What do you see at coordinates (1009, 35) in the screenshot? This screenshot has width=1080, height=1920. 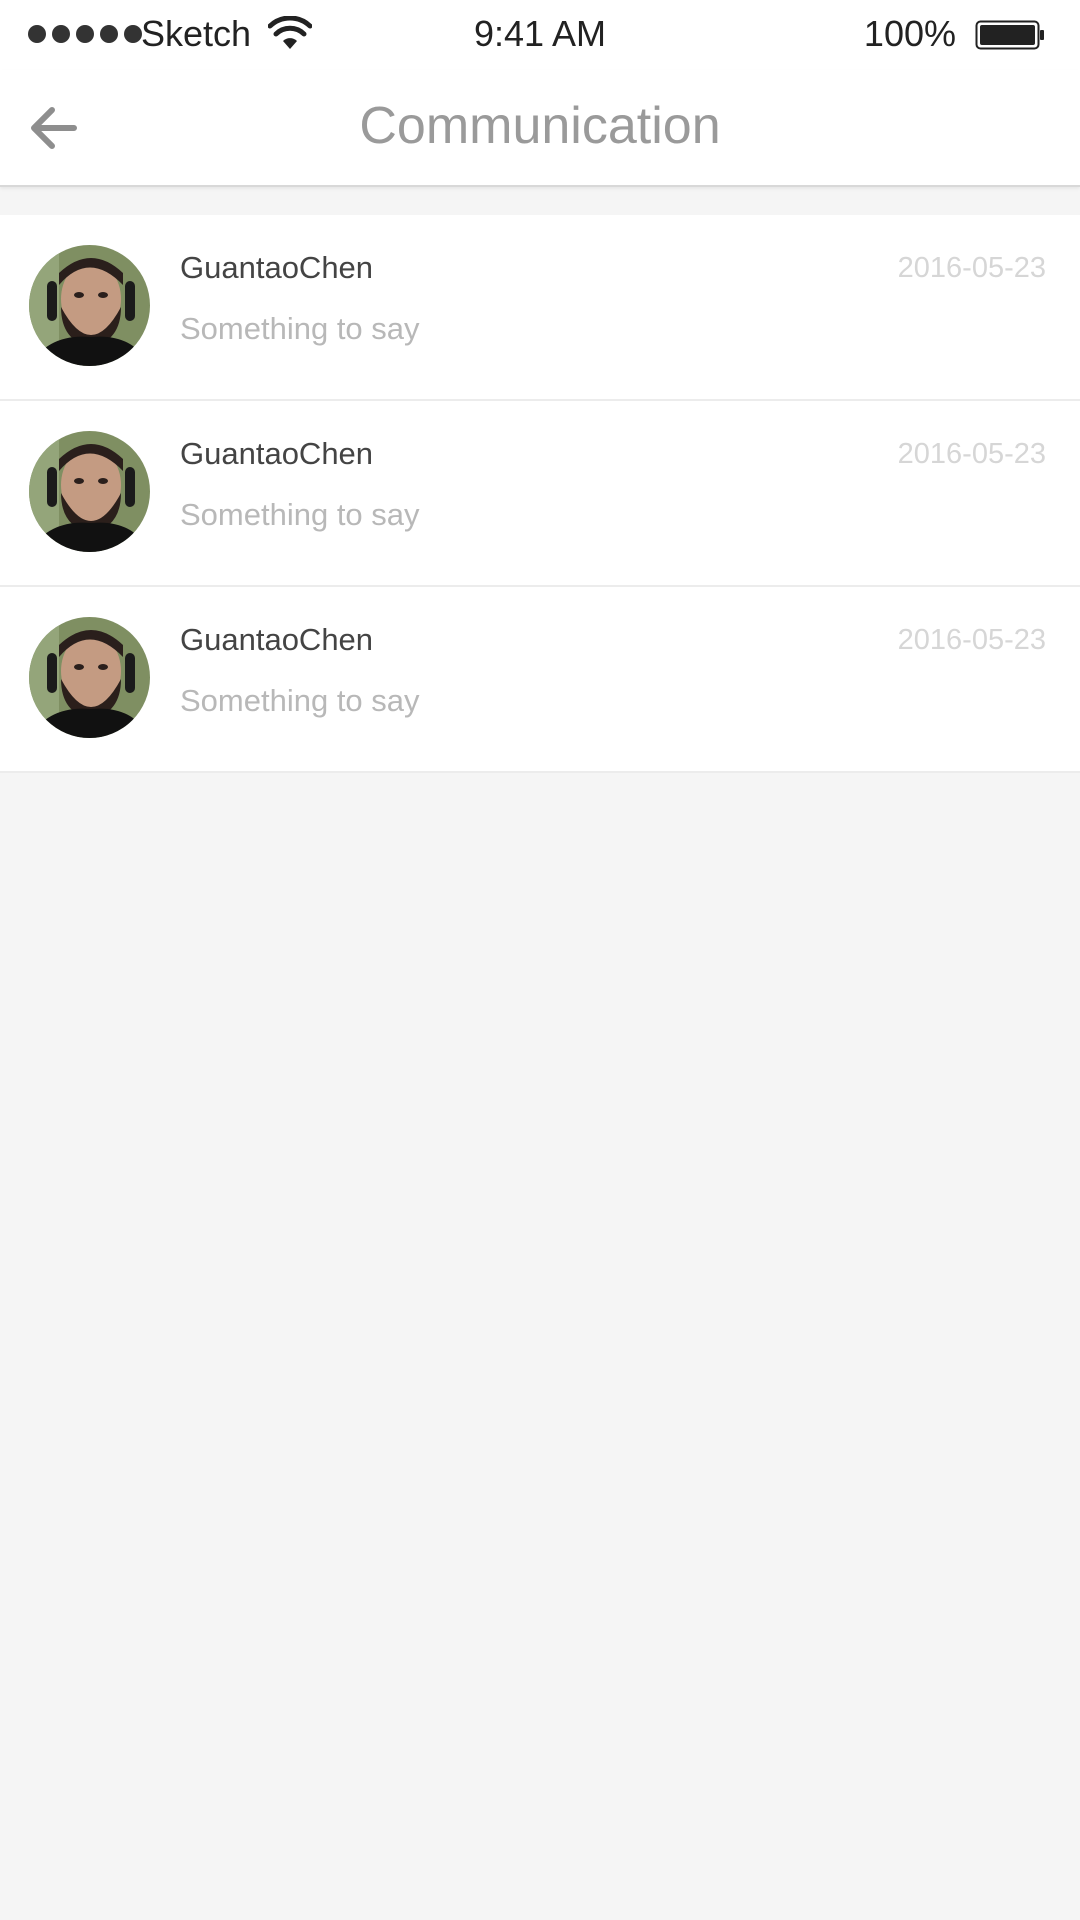 I see `battery-icon` at bounding box center [1009, 35].